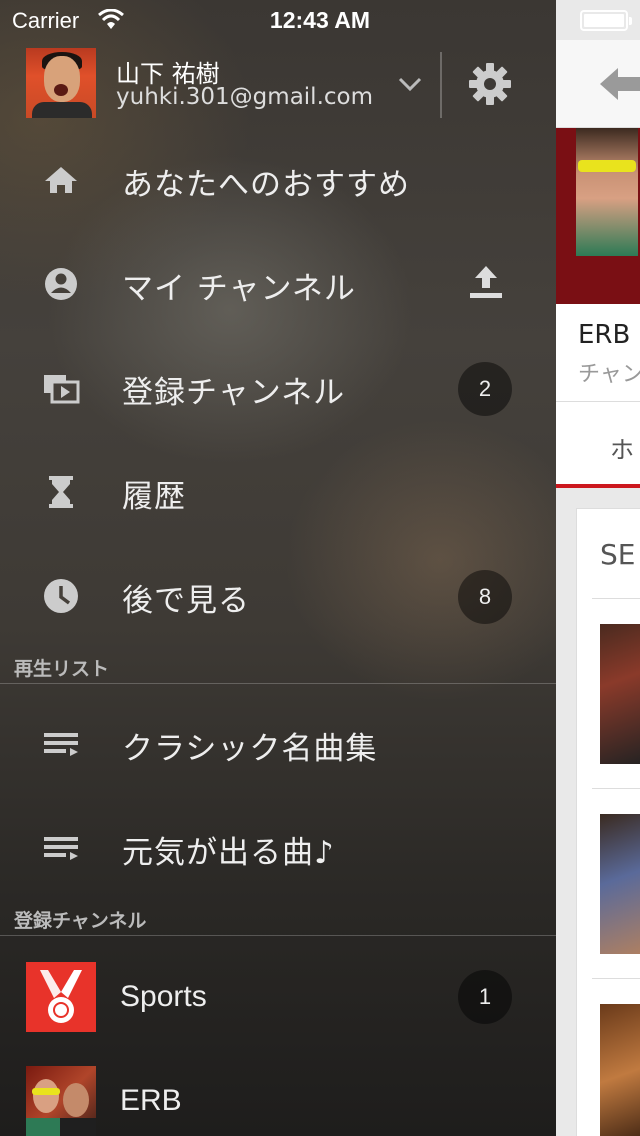  I want to click on channel-subtitle: チャン, so click(609, 374).